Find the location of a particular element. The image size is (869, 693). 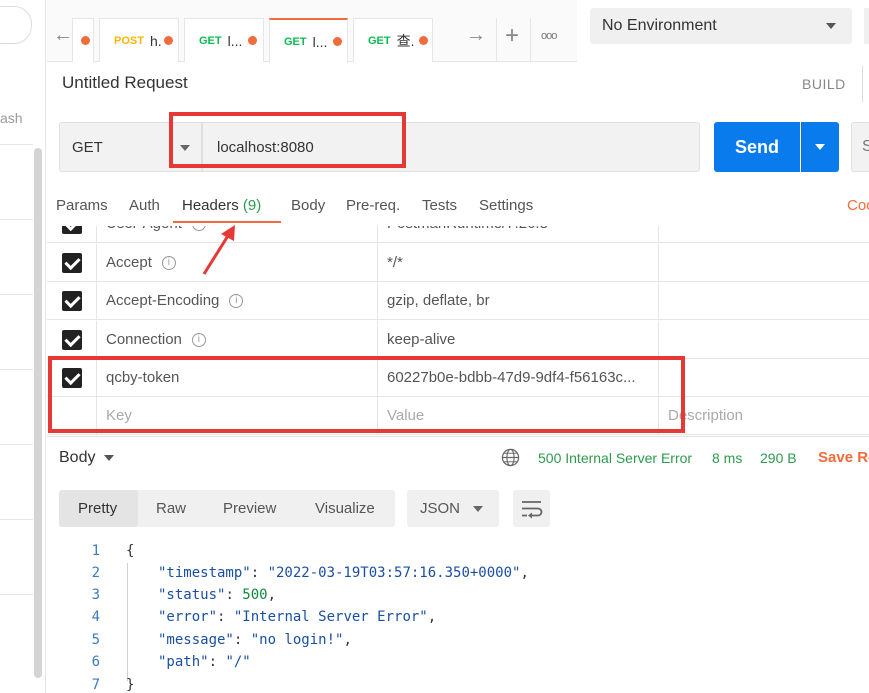

add-tab-icon: + is located at coordinates (512, 36).